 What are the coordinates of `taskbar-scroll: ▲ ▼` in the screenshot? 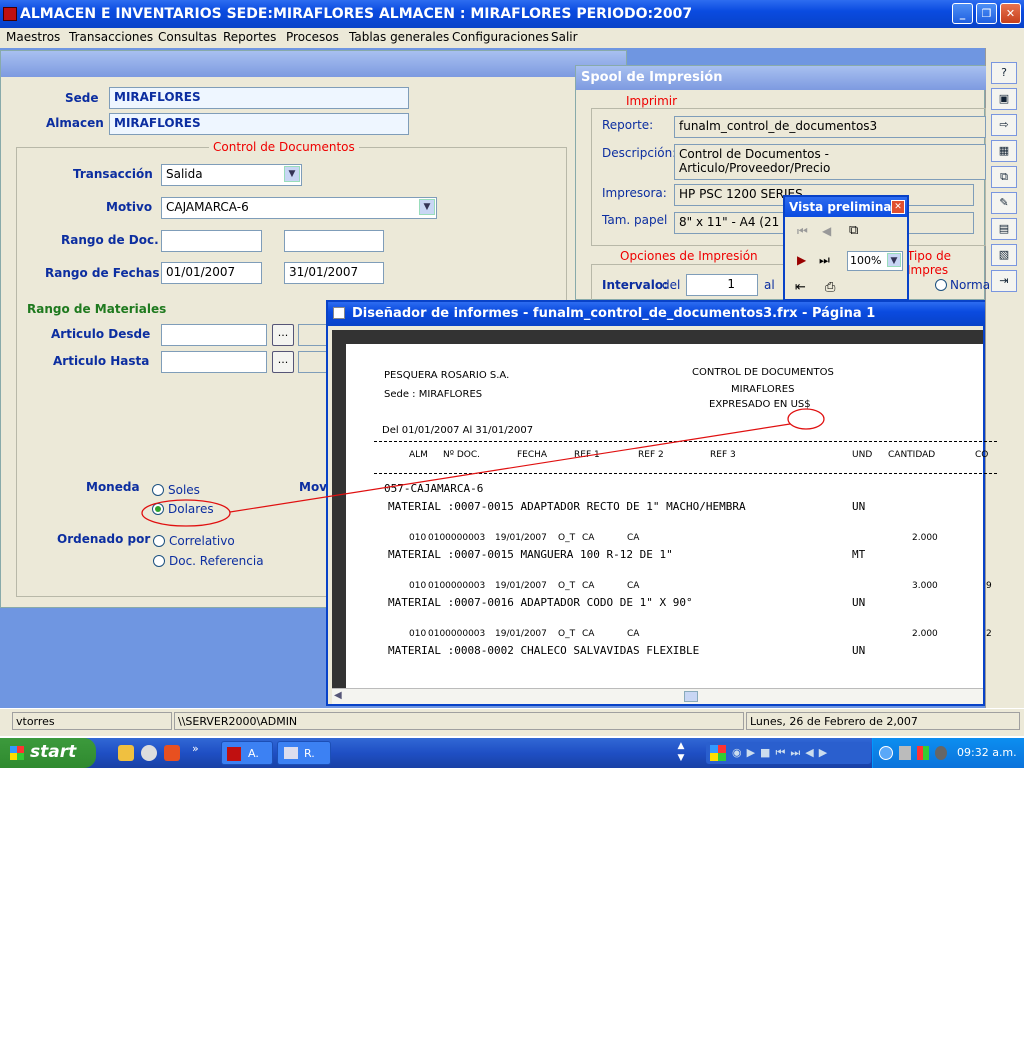 It's located at (681, 753).